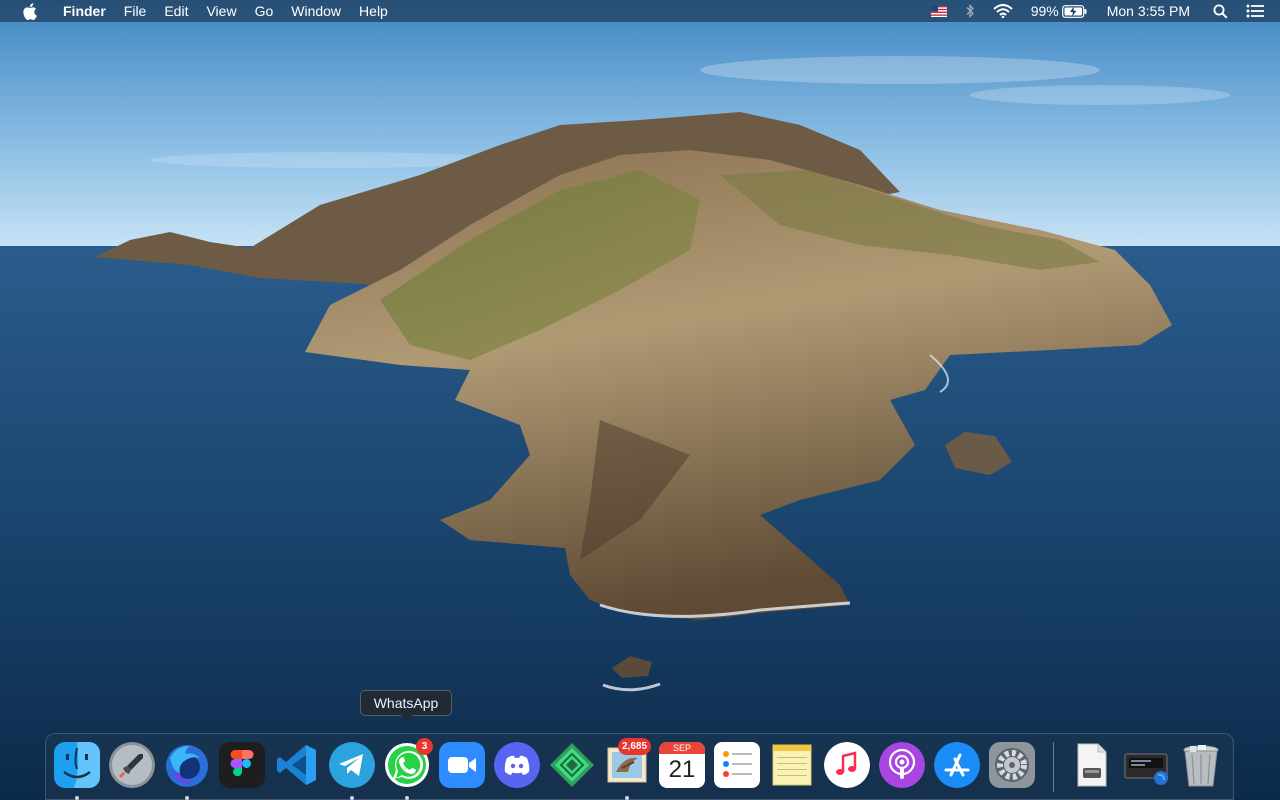 The width and height of the screenshot is (1280, 800). I want to click on dock-item-figma, so click(242, 765).